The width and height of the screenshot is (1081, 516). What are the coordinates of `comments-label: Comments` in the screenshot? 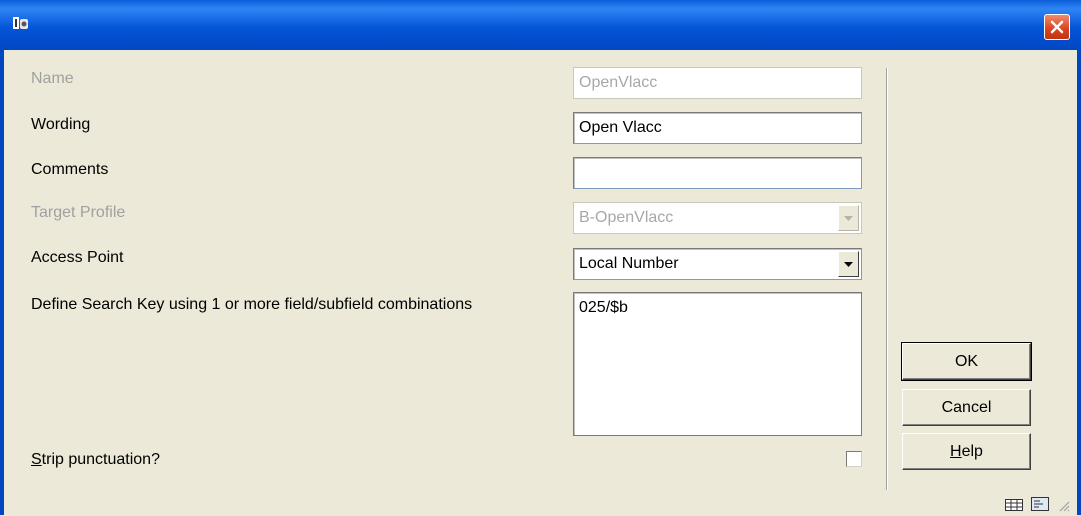 It's located at (70, 169).